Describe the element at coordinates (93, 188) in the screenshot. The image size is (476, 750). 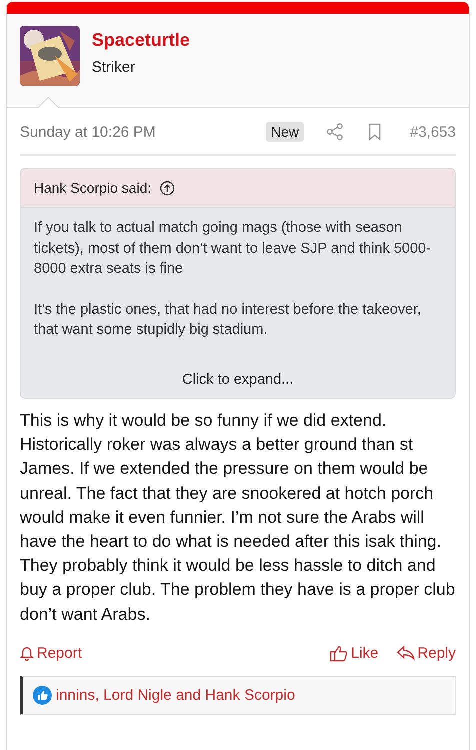
I see `quote-attribution: Hank Scorpio said:` at that location.